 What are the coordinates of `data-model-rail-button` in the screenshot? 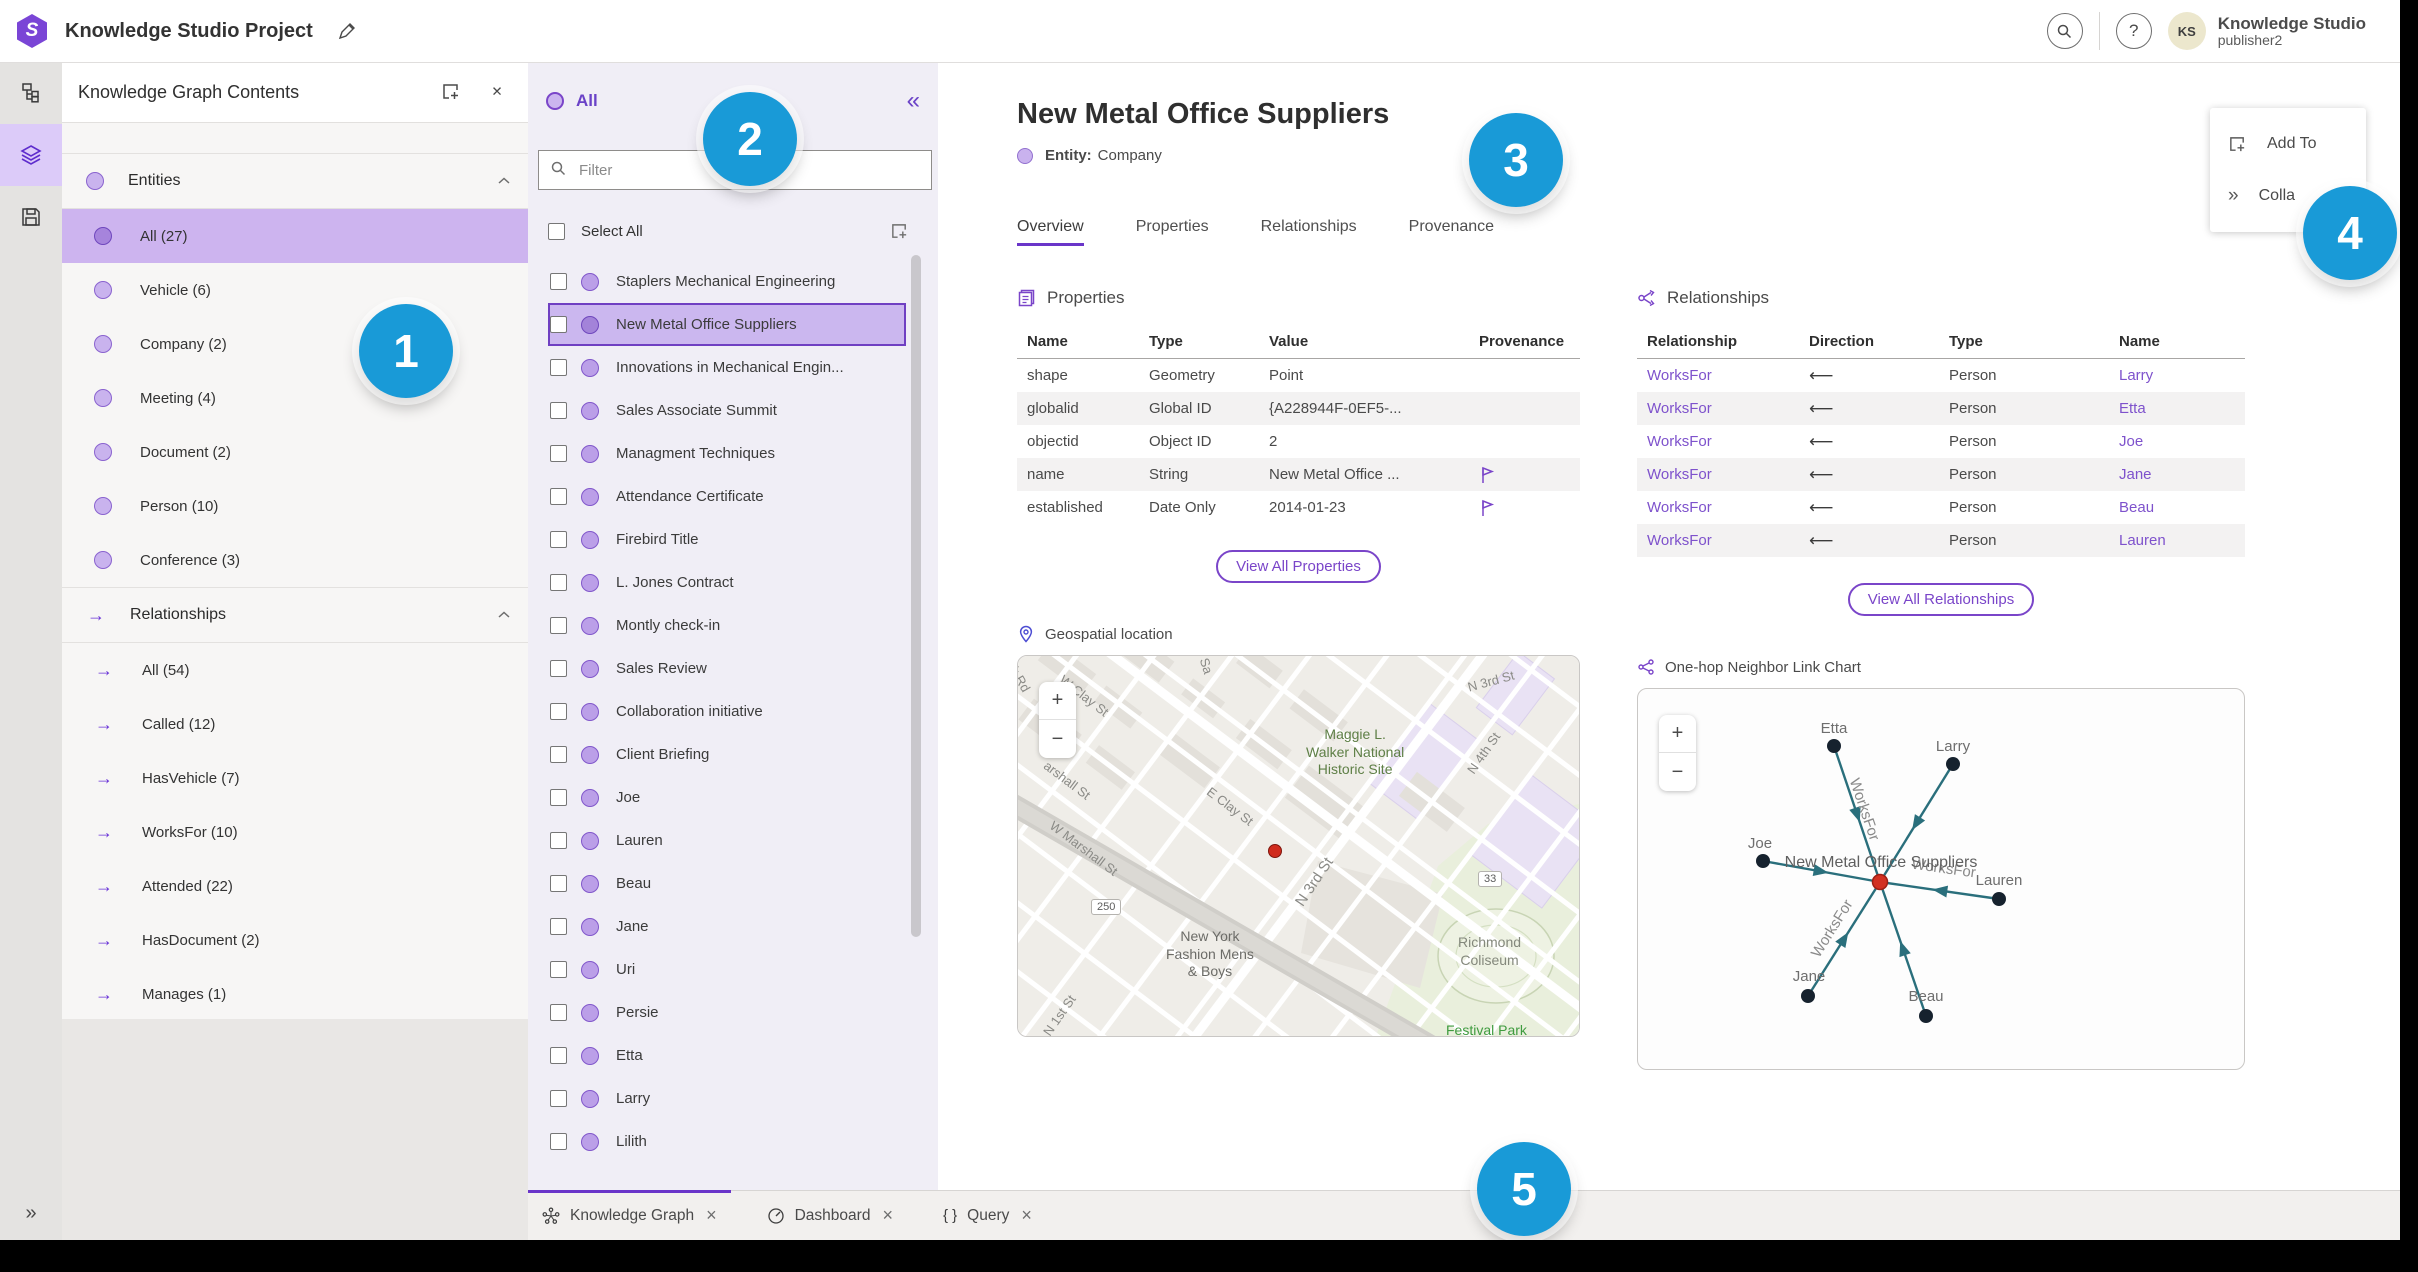 It's located at (31, 93).